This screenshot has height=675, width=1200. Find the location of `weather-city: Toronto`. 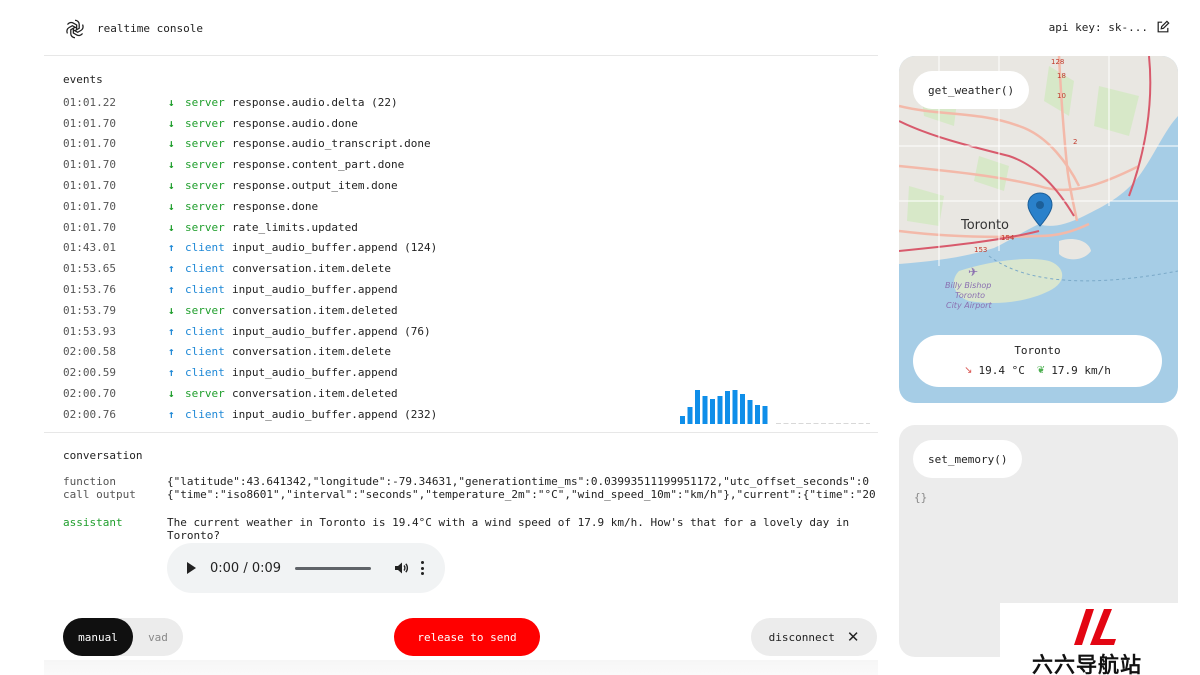

weather-city: Toronto is located at coordinates (1037, 350).